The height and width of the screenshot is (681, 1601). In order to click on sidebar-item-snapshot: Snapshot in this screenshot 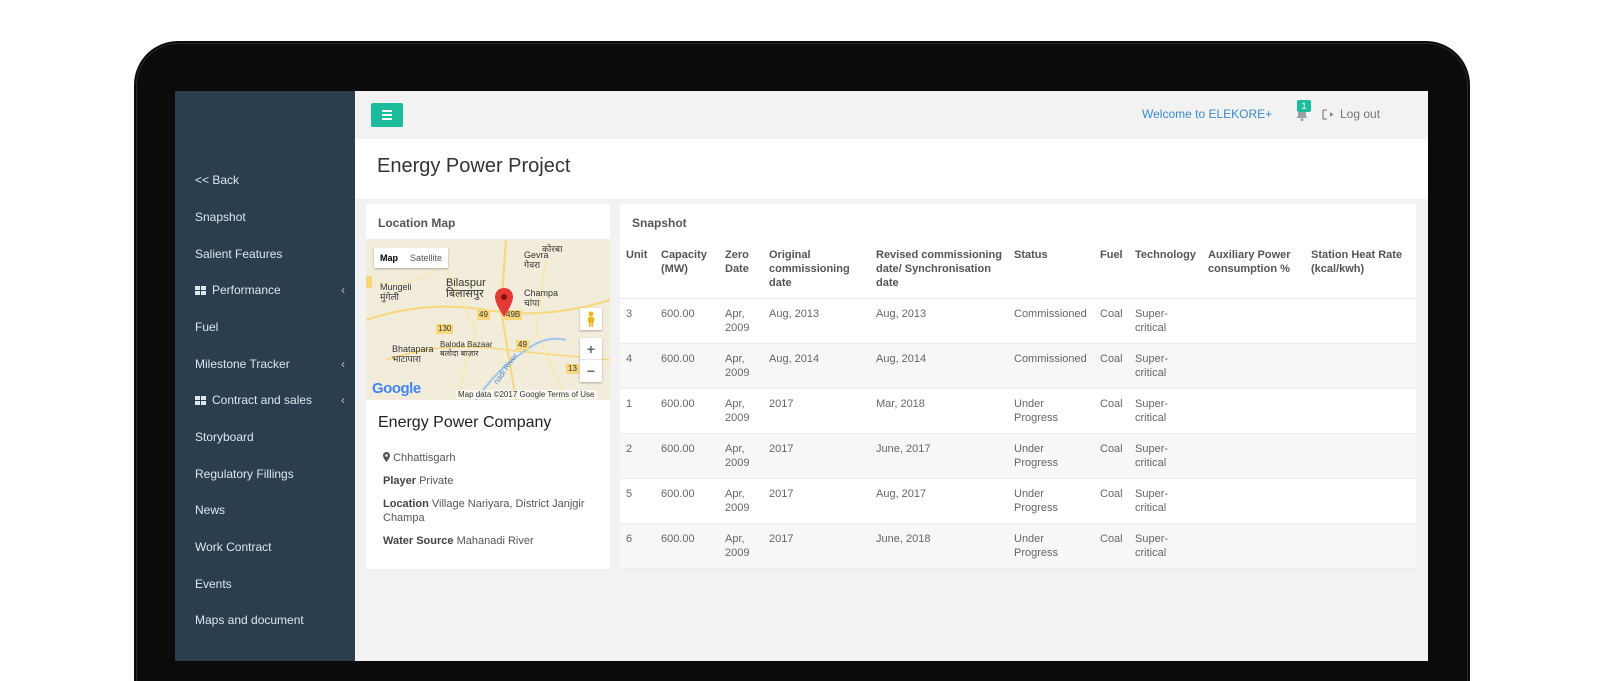, I will do `click(270, 217)`.